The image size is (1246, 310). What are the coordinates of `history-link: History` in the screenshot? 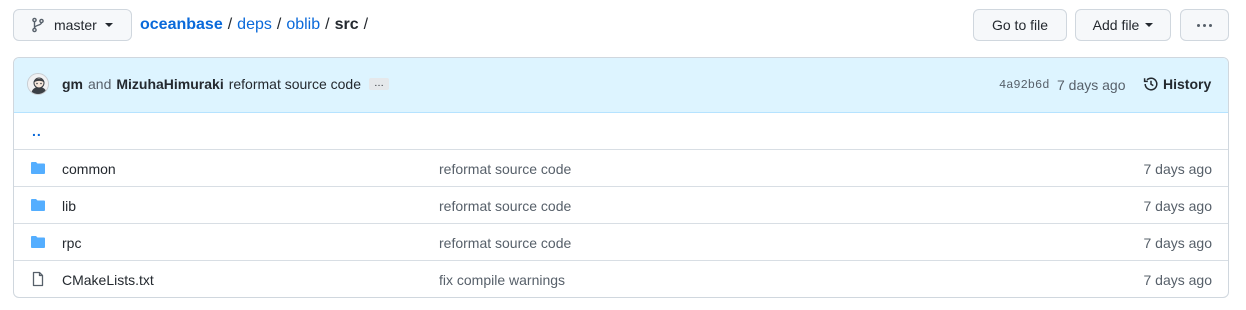 It's located at (1177, 84).